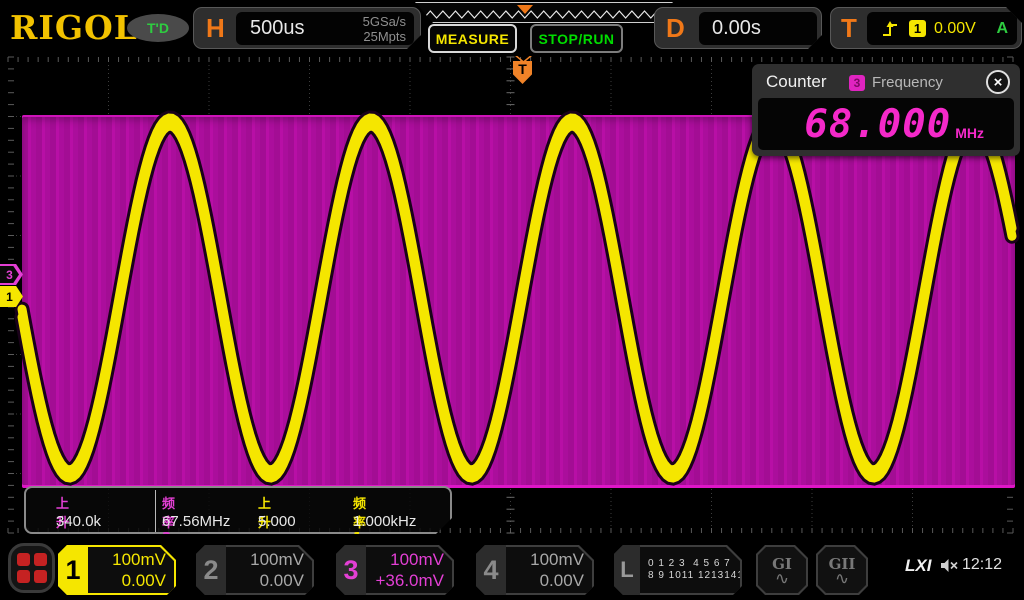  Describe the element at coordinates (849, 28) in the screenshot. I see `trigger-label: T` at that location.